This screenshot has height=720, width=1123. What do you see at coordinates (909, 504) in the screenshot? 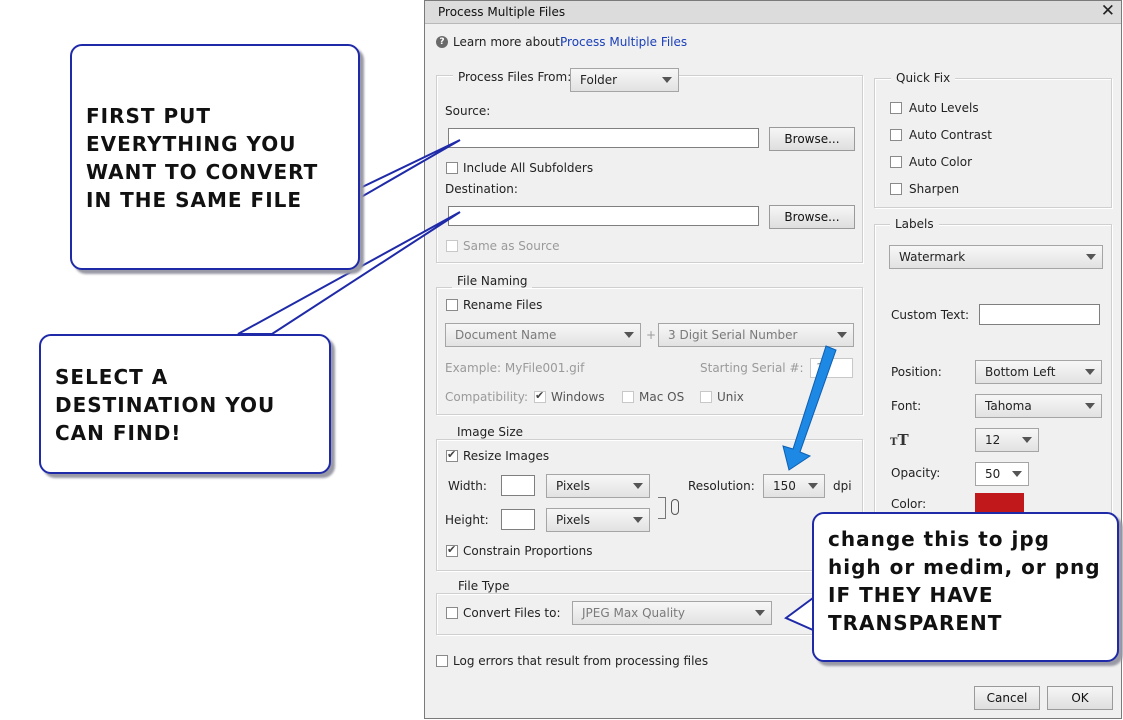
I see `color-label: Color:` at bounding box center [909, 504].